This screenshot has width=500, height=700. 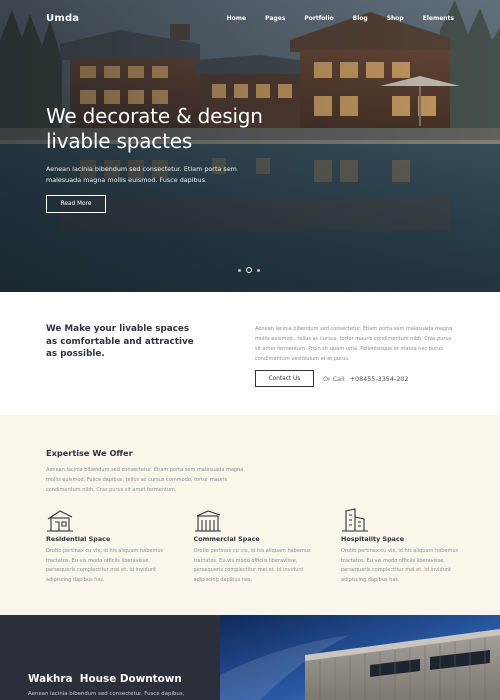 I want to click on slider-pagination, so click(x=249, y=270).